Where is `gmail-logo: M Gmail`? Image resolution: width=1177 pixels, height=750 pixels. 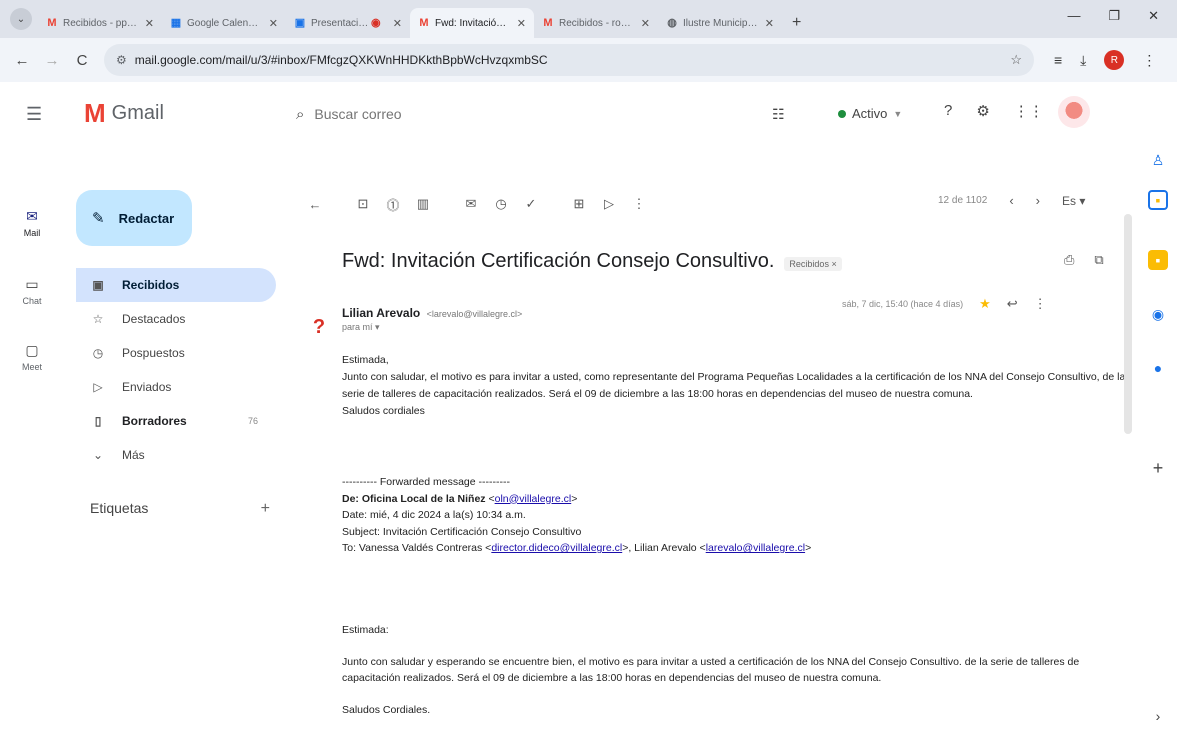
gmail-logo: M Gmail is located at coordinates (124, 113).